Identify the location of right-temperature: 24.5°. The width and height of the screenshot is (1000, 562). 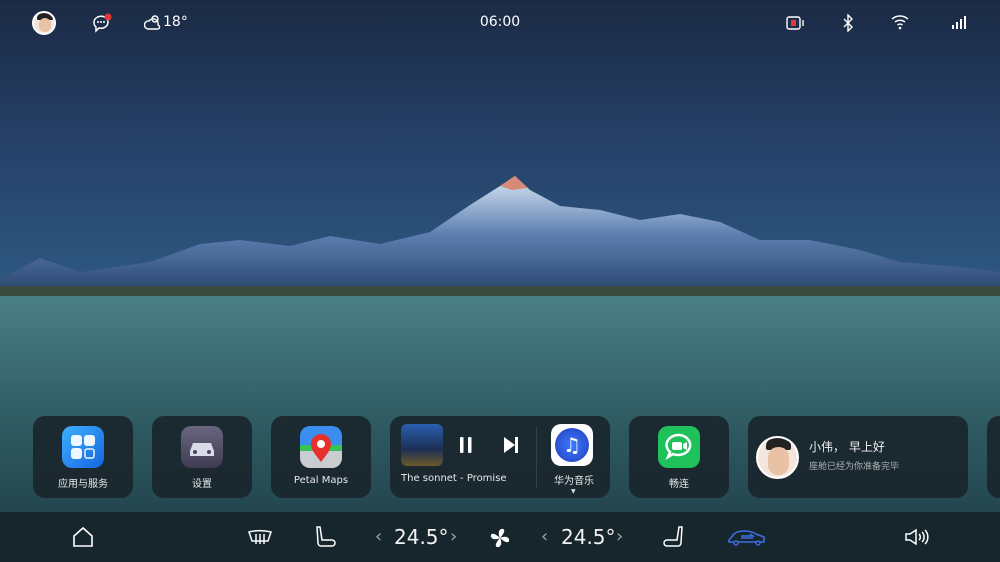
(588, 537).